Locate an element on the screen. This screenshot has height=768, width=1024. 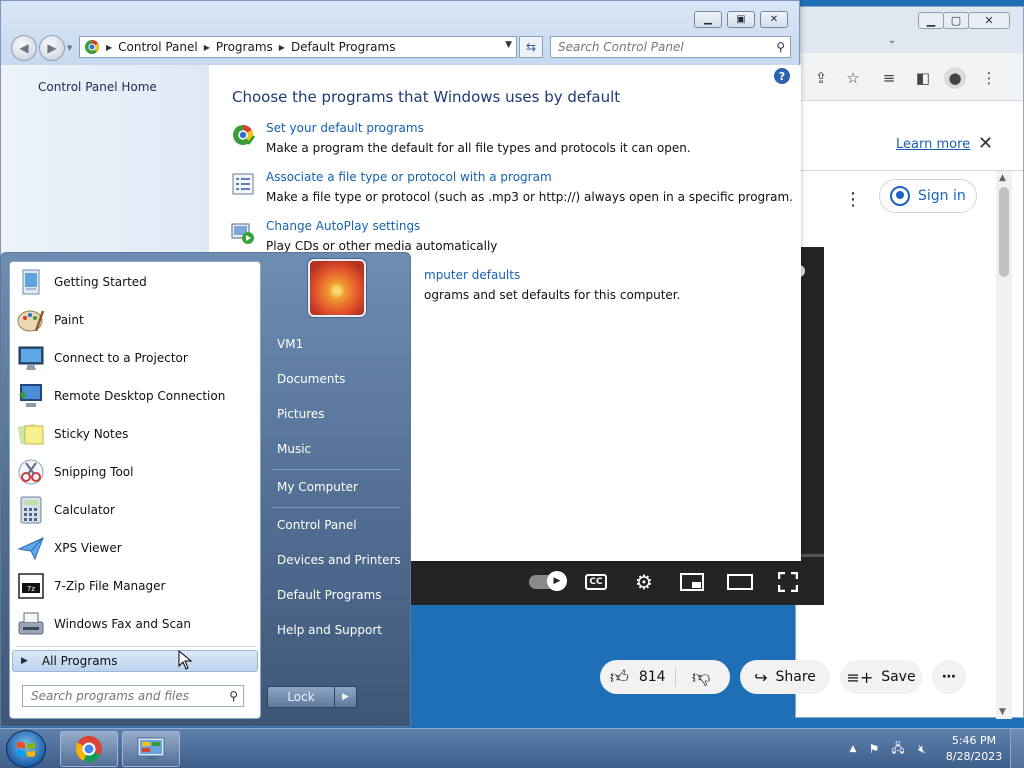
start-item-help-support: Help and Support is located at coordinates (335, 630).